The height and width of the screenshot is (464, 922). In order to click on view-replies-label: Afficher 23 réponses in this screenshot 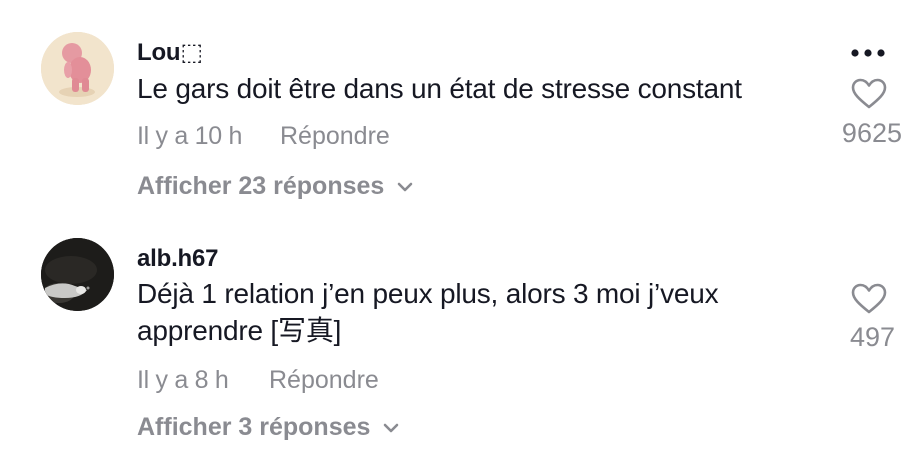, I will do `click(261, 186)`.